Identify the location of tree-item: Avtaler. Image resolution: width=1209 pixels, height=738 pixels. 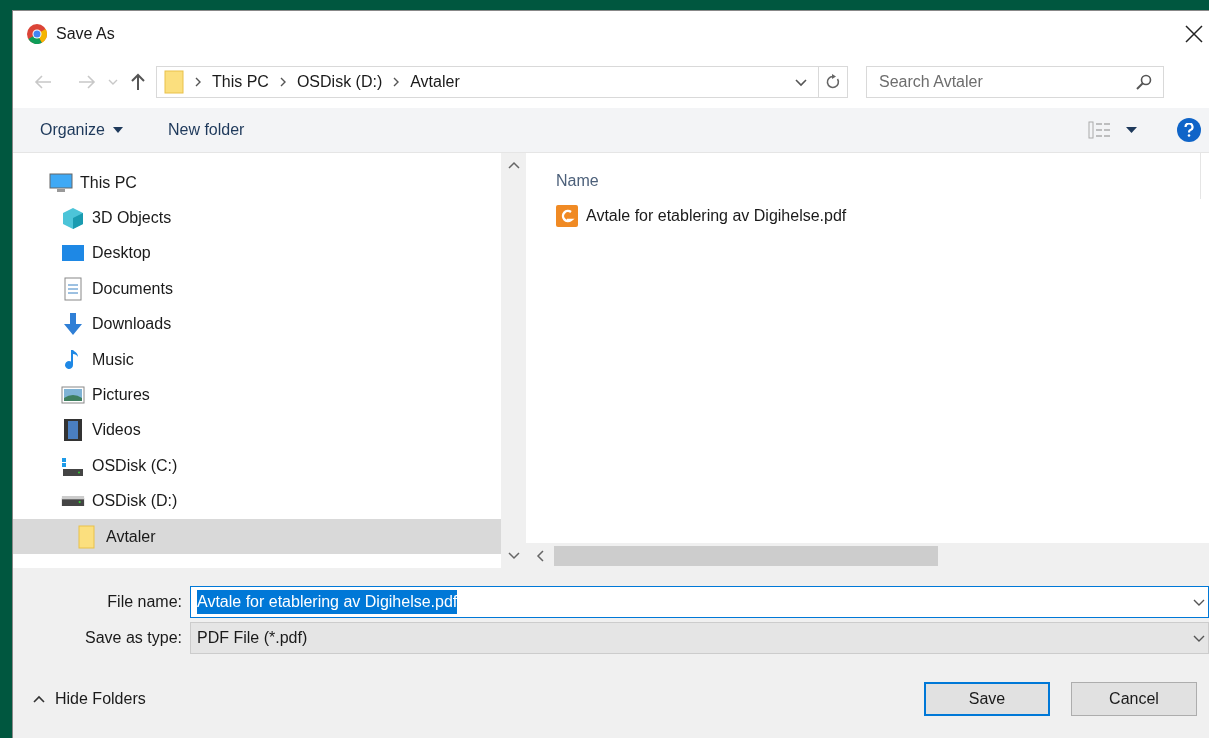
(257, 536).